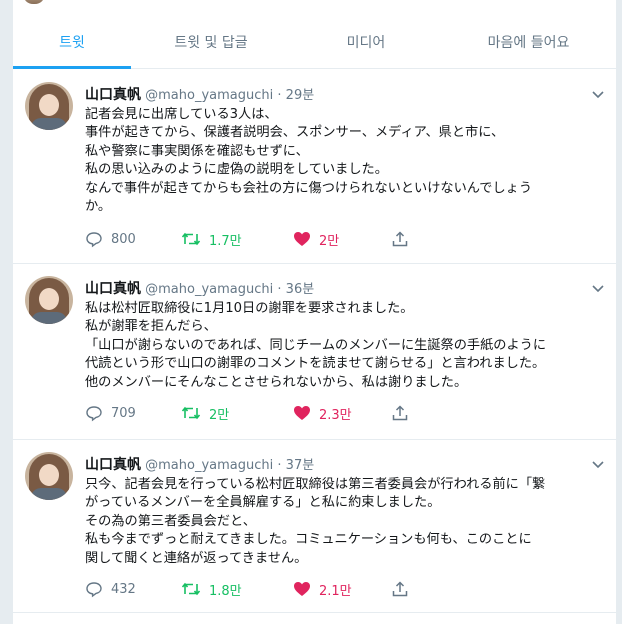 The width and height of the screenshot is (622, 624). I want to click on tab-likes: 마음에 들어요, so click(528, 43).